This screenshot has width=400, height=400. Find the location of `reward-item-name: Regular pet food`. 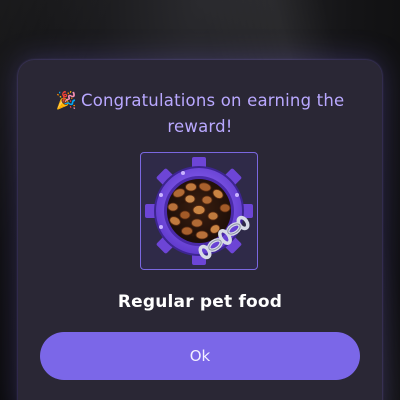

reward-item-name: Regular pet food is located at coordinates (200, 302).